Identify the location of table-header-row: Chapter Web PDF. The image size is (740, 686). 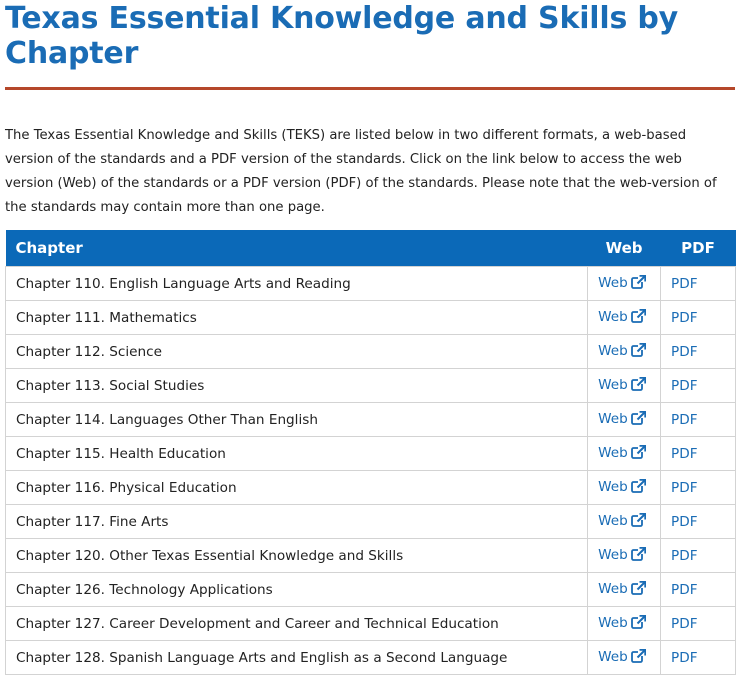
(370, 248).